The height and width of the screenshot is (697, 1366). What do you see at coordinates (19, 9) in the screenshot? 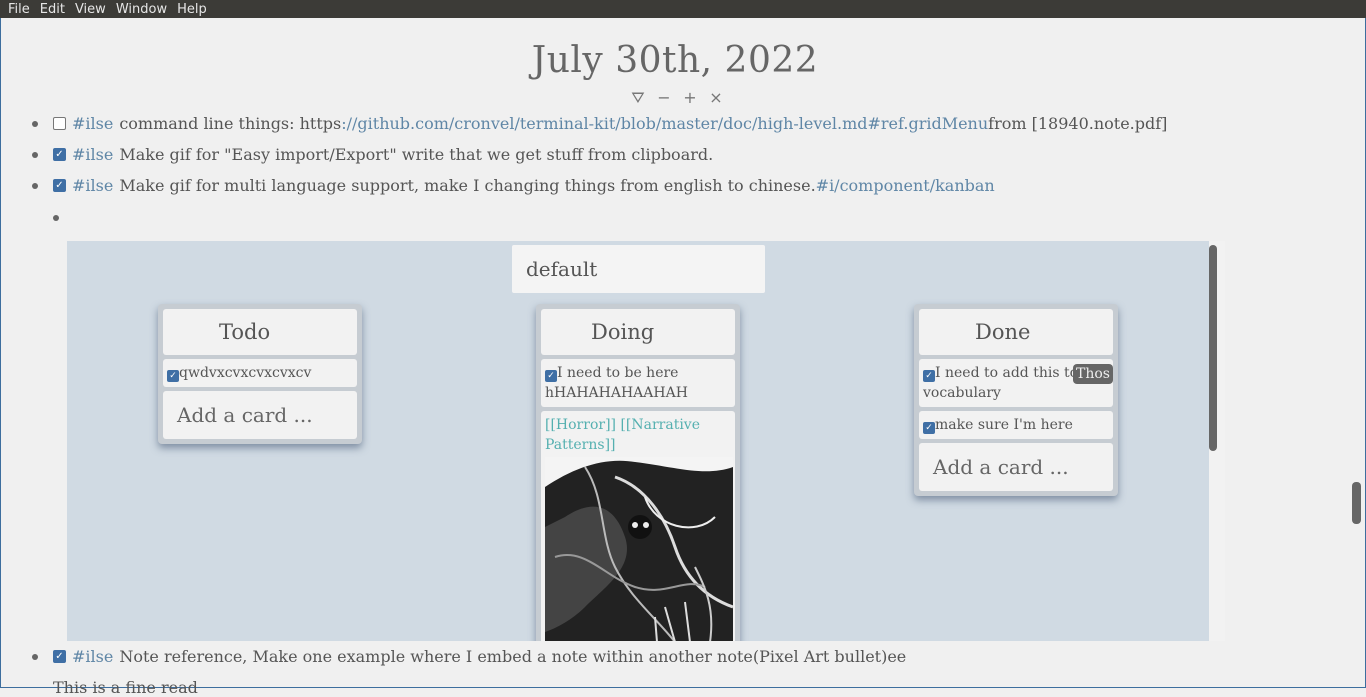
I see `menu-file: File` at bounding box center [19, 9].